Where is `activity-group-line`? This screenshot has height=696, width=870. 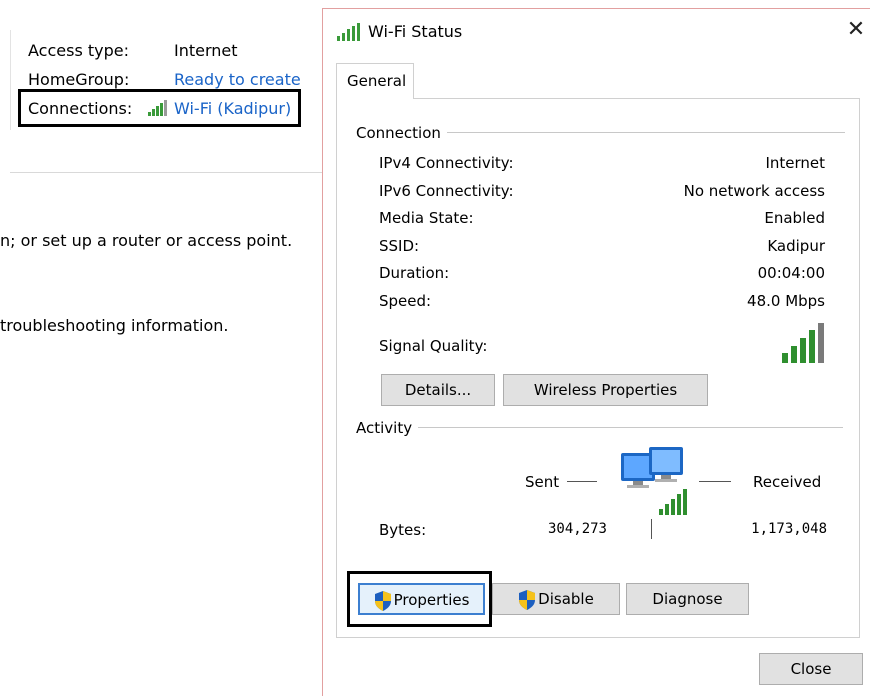 activity-group-line is located at coordinates (600, 427).